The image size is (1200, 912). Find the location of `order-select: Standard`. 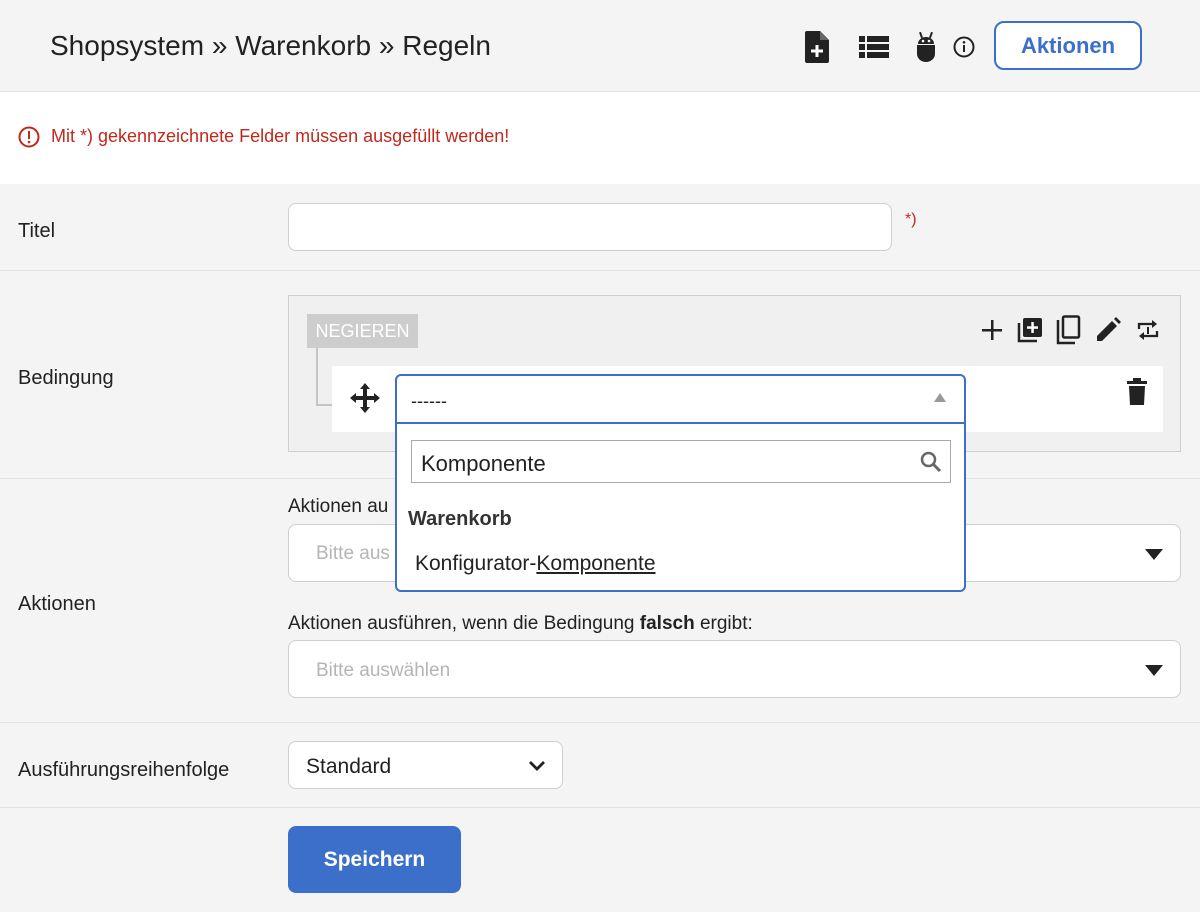

order-select: Standard is located at coordinates (425, 765).